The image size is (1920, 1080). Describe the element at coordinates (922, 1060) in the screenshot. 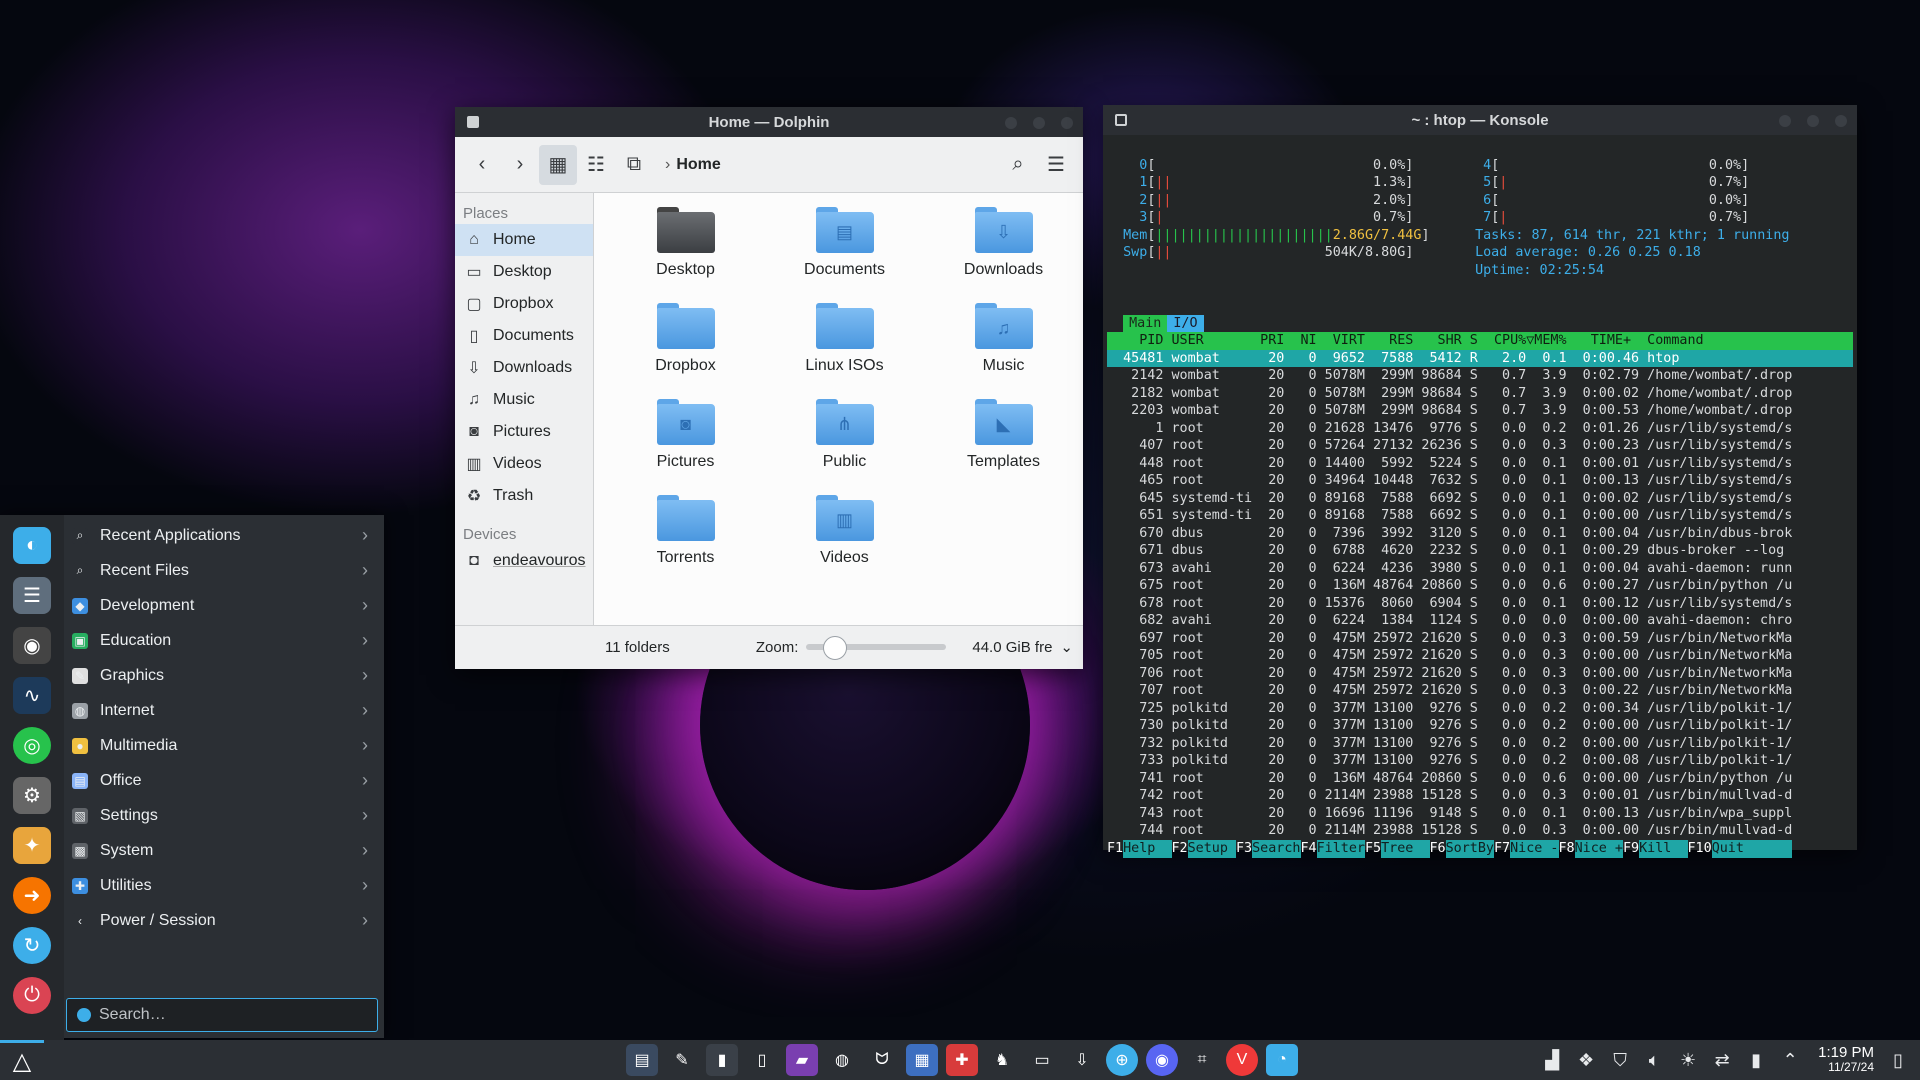

I see `calculator-task-icon: ▦` at that location.